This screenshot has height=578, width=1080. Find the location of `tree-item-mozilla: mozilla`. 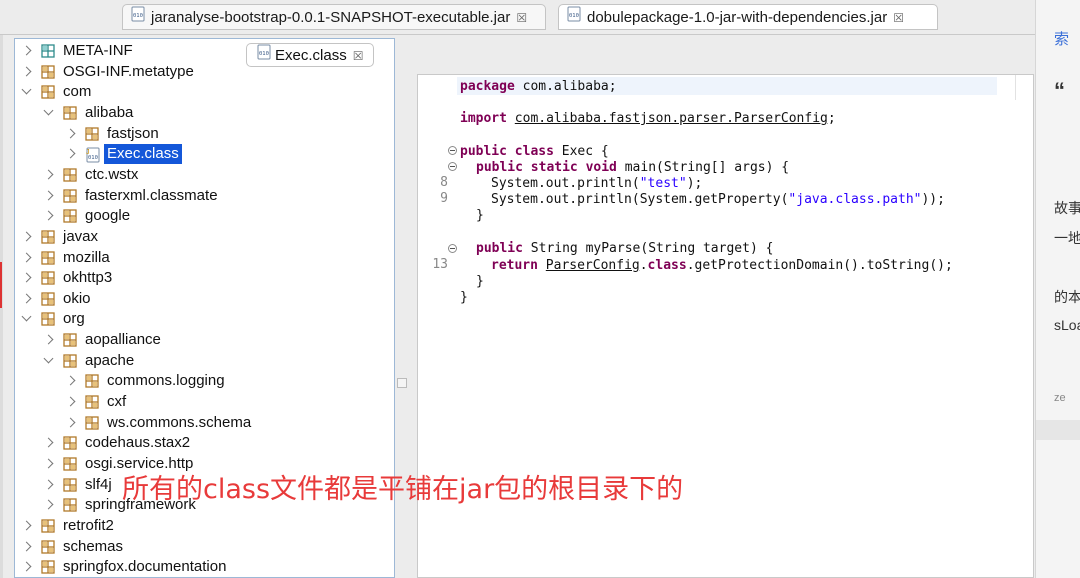

tree-item-mozilla: mozilla is located at coordinates (204, 258).